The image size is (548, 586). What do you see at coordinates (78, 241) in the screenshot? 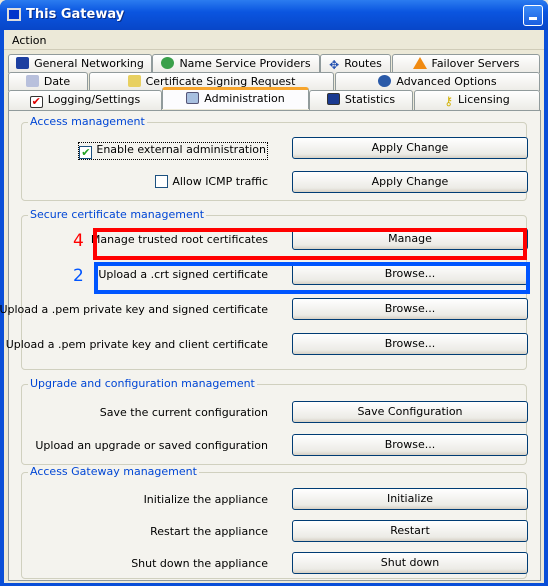
I see `annotation-number-4: 4` at bounding box center [78, 241].